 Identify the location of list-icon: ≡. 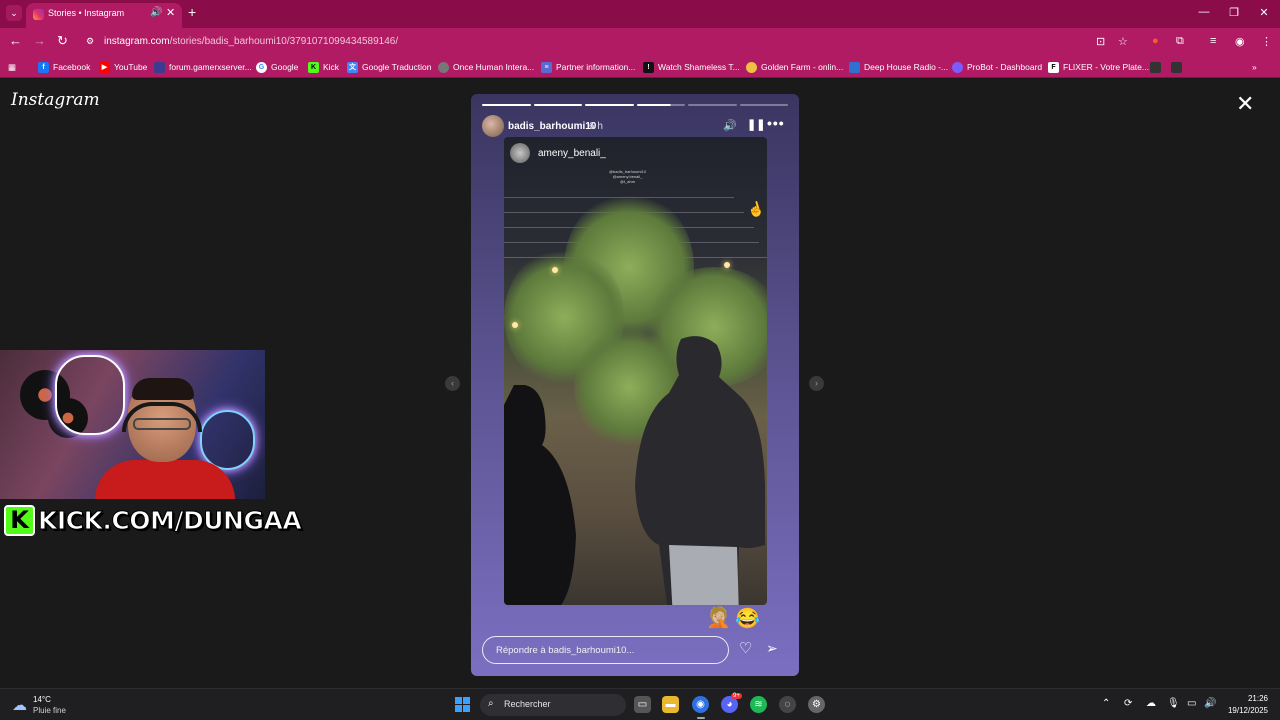
(546, 67).